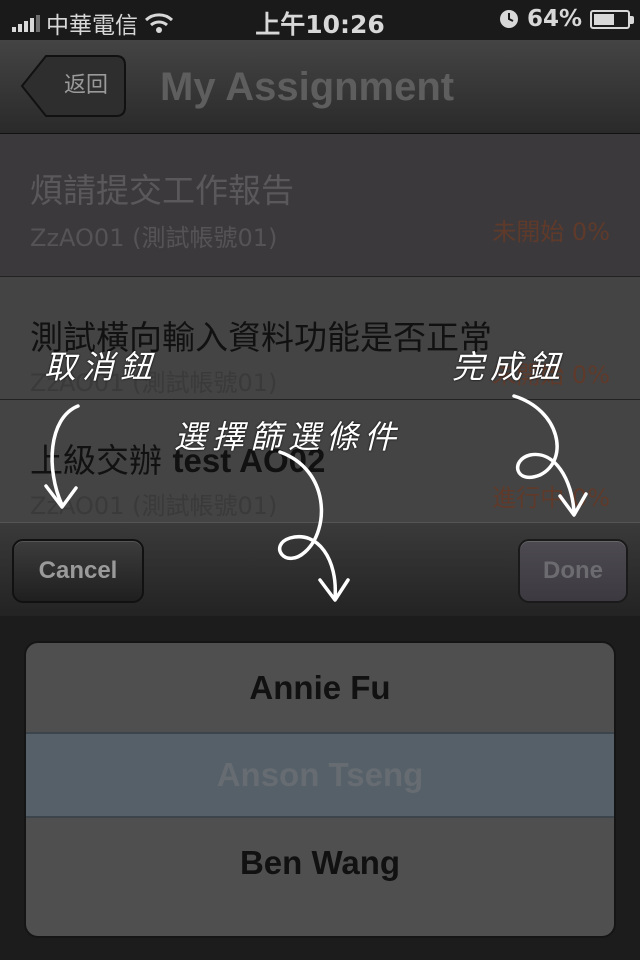  What do you see at coordinates (508, 19) in the screenshot?
I see `clock-icon` at bounding box center [508, 19].